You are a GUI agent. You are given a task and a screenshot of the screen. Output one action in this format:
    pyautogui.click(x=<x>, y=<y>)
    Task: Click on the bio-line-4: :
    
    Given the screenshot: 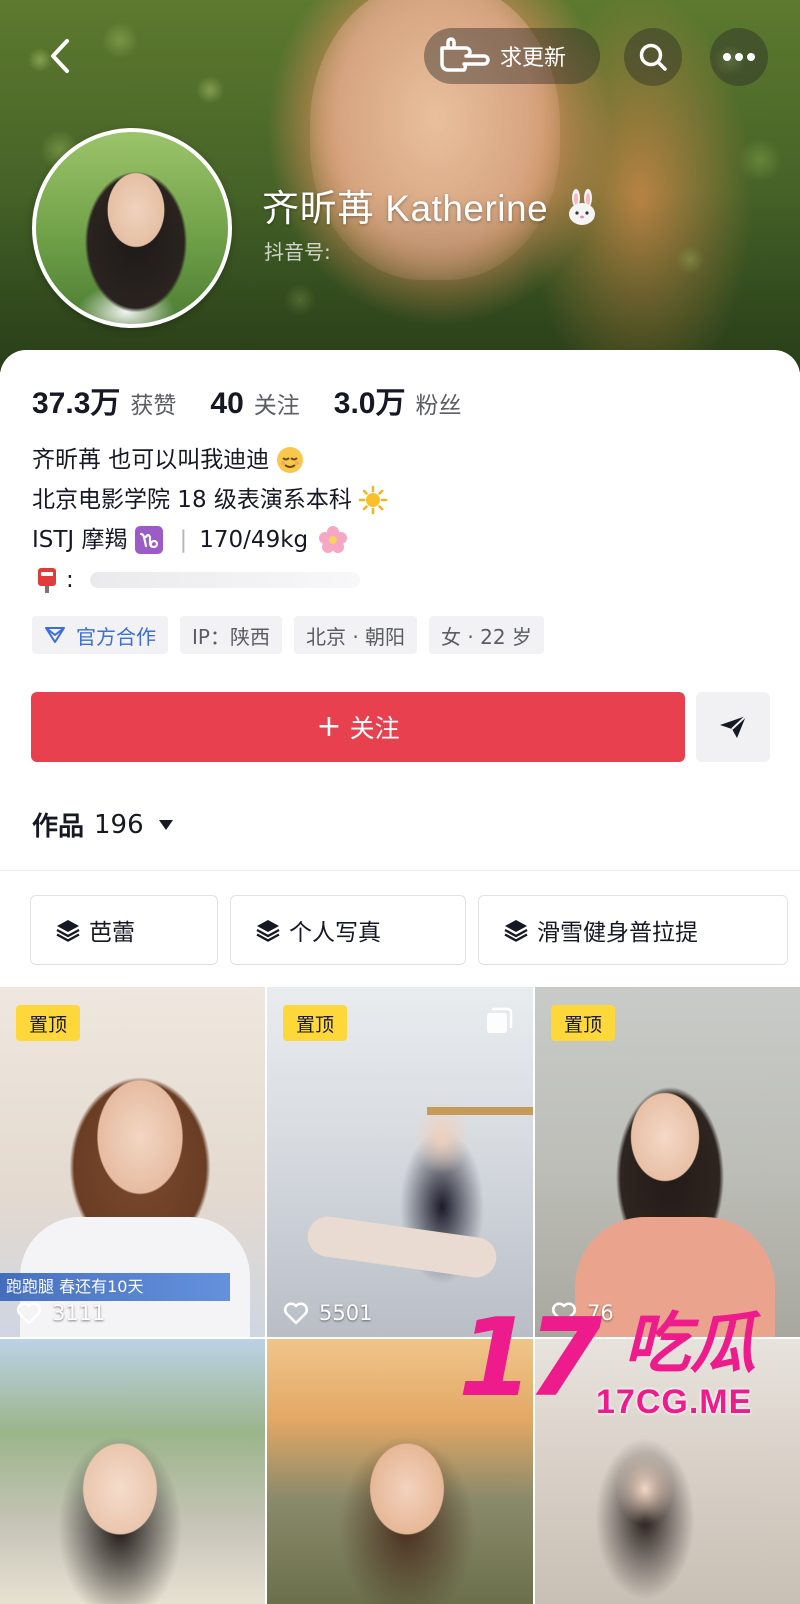 What is the action you would take?
    pyautogui.click(x=210, y=580)
    